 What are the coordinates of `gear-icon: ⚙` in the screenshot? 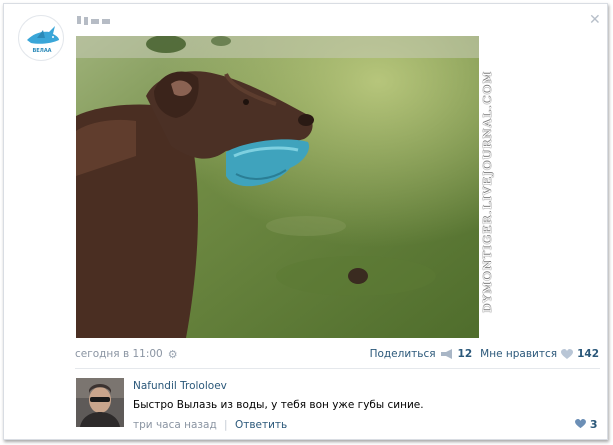 It's located at (173, 354).